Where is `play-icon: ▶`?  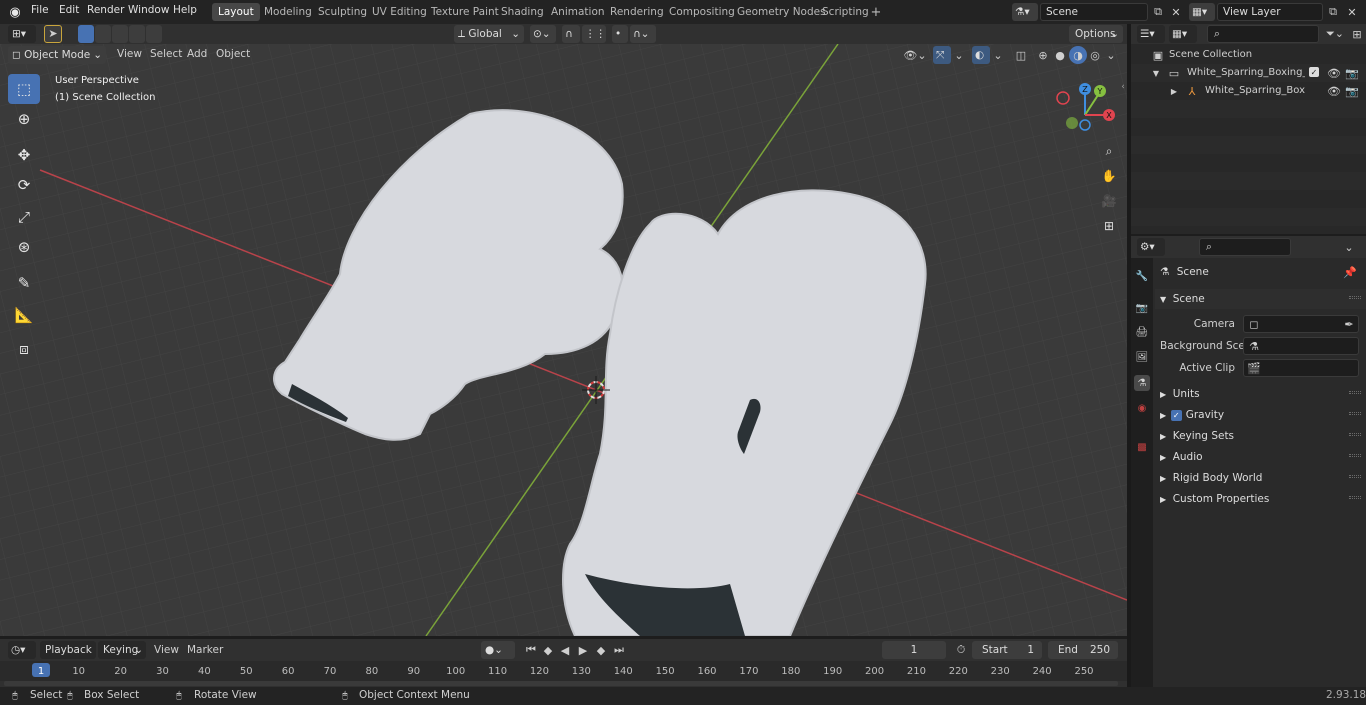 play-icon: ▶ is located at coordinates (583, 650).